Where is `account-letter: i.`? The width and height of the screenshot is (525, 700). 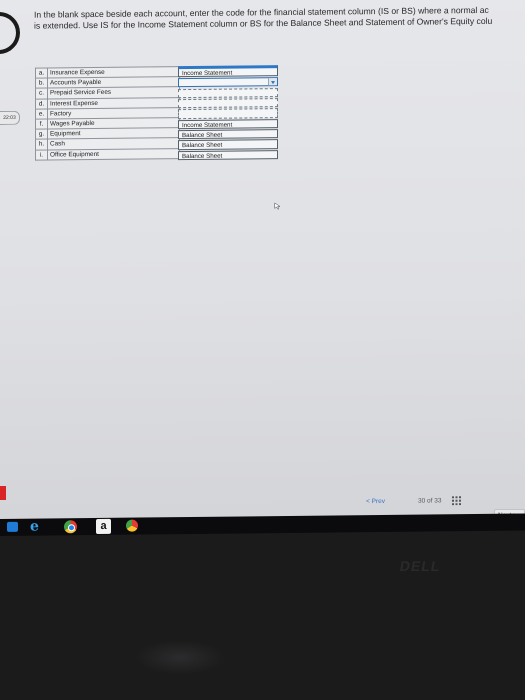 account-letter: i. is located at coordinates (41, 154).